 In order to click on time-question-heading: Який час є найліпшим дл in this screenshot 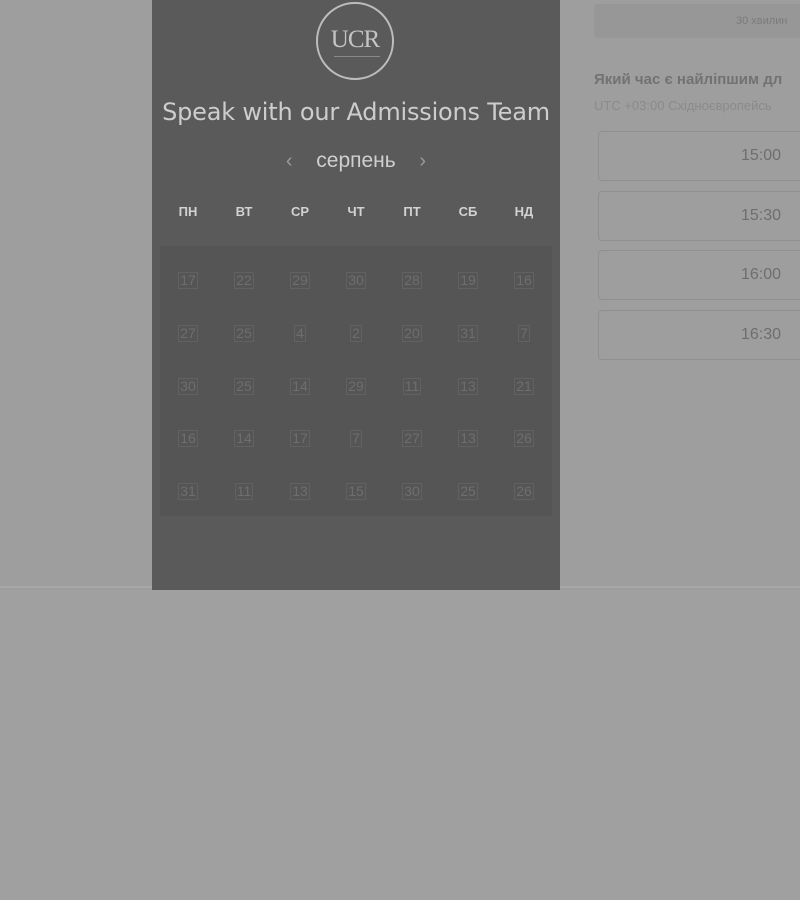, I will do `click(688, 79)`.